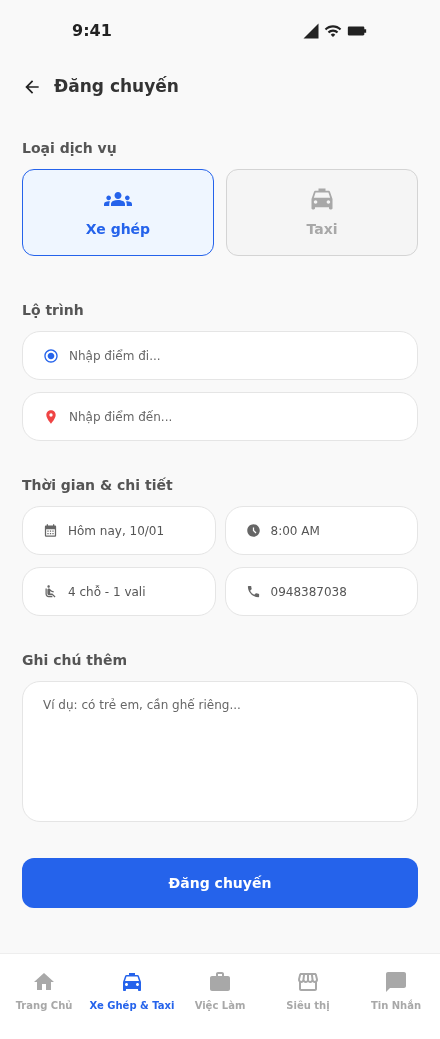 This screenshot has height=1039, width=440. Describe the element at coordinates (119, 530) in the screenshot. I see `detail-field: Hôm nay, 10/01` at that location.